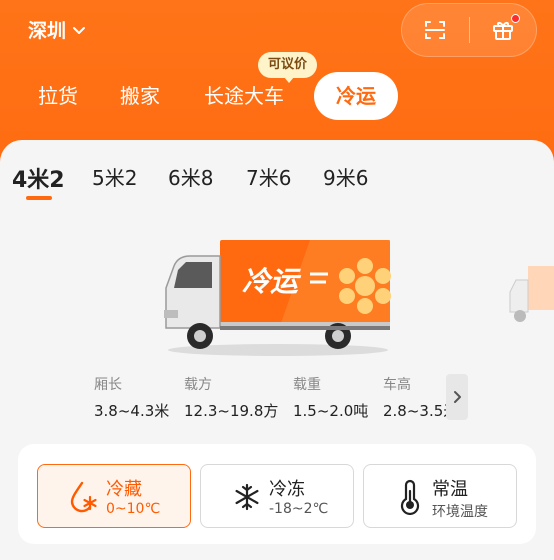 The height and width of the screenshot is (560, 554). I want to click on scan-icon, so click(435, 30).